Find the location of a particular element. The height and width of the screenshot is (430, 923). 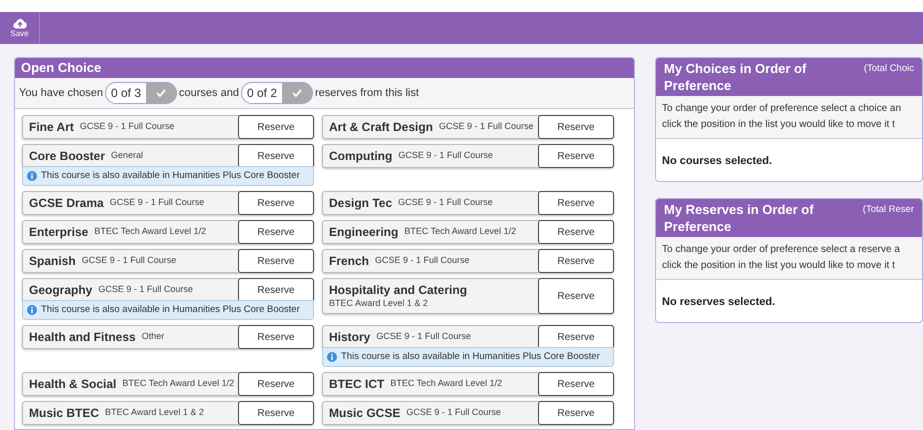

course-name: GCSE Drama is located at coordinates (66, 203).